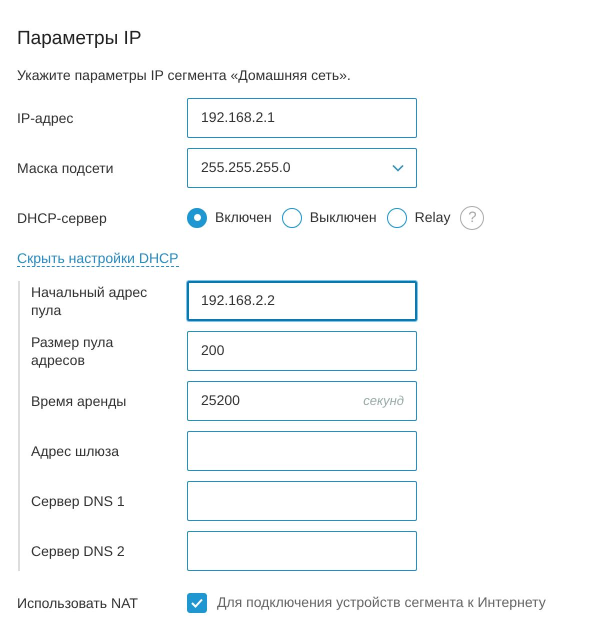  Describe the element at coordinates (302, 118) in the screenshot. I see `input-field: 192.168.2.1` at that location.